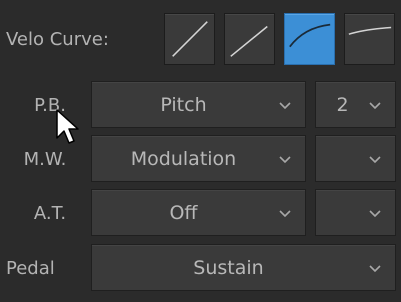  I want to click on pedal-value: Sustain, so click(228, 267).